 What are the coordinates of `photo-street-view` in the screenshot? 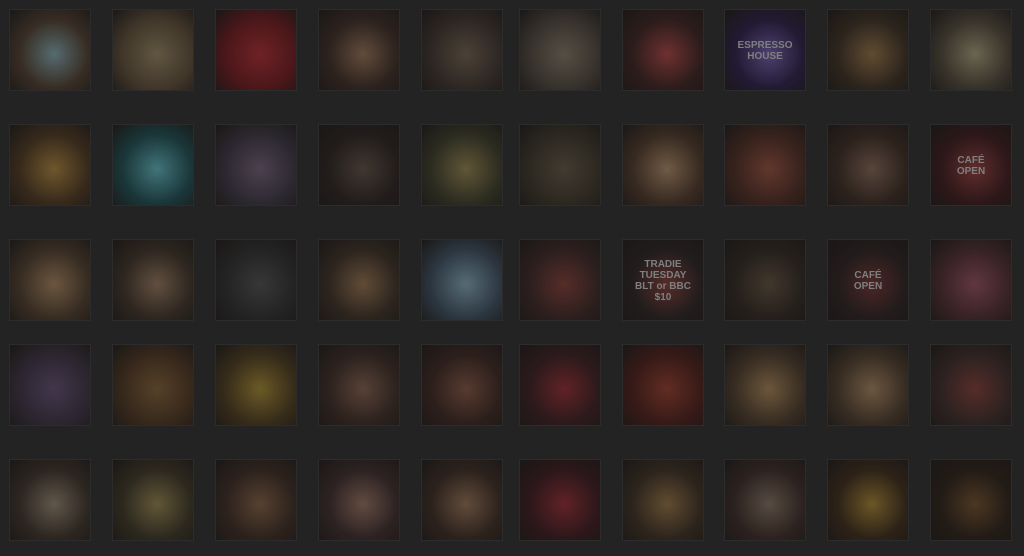 It's located at (560, 165).